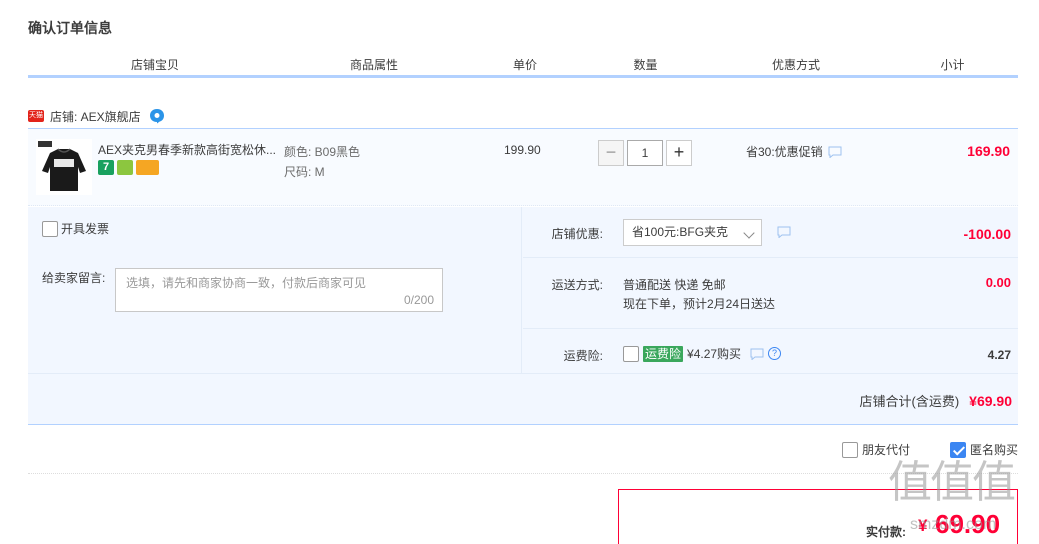 The width and height of the screenshot is (1039, 544). What do you see at coordinates (663, 353) in the screenshot?
I see `insurance-badge: 运费险` at bounding box center [663, 353].